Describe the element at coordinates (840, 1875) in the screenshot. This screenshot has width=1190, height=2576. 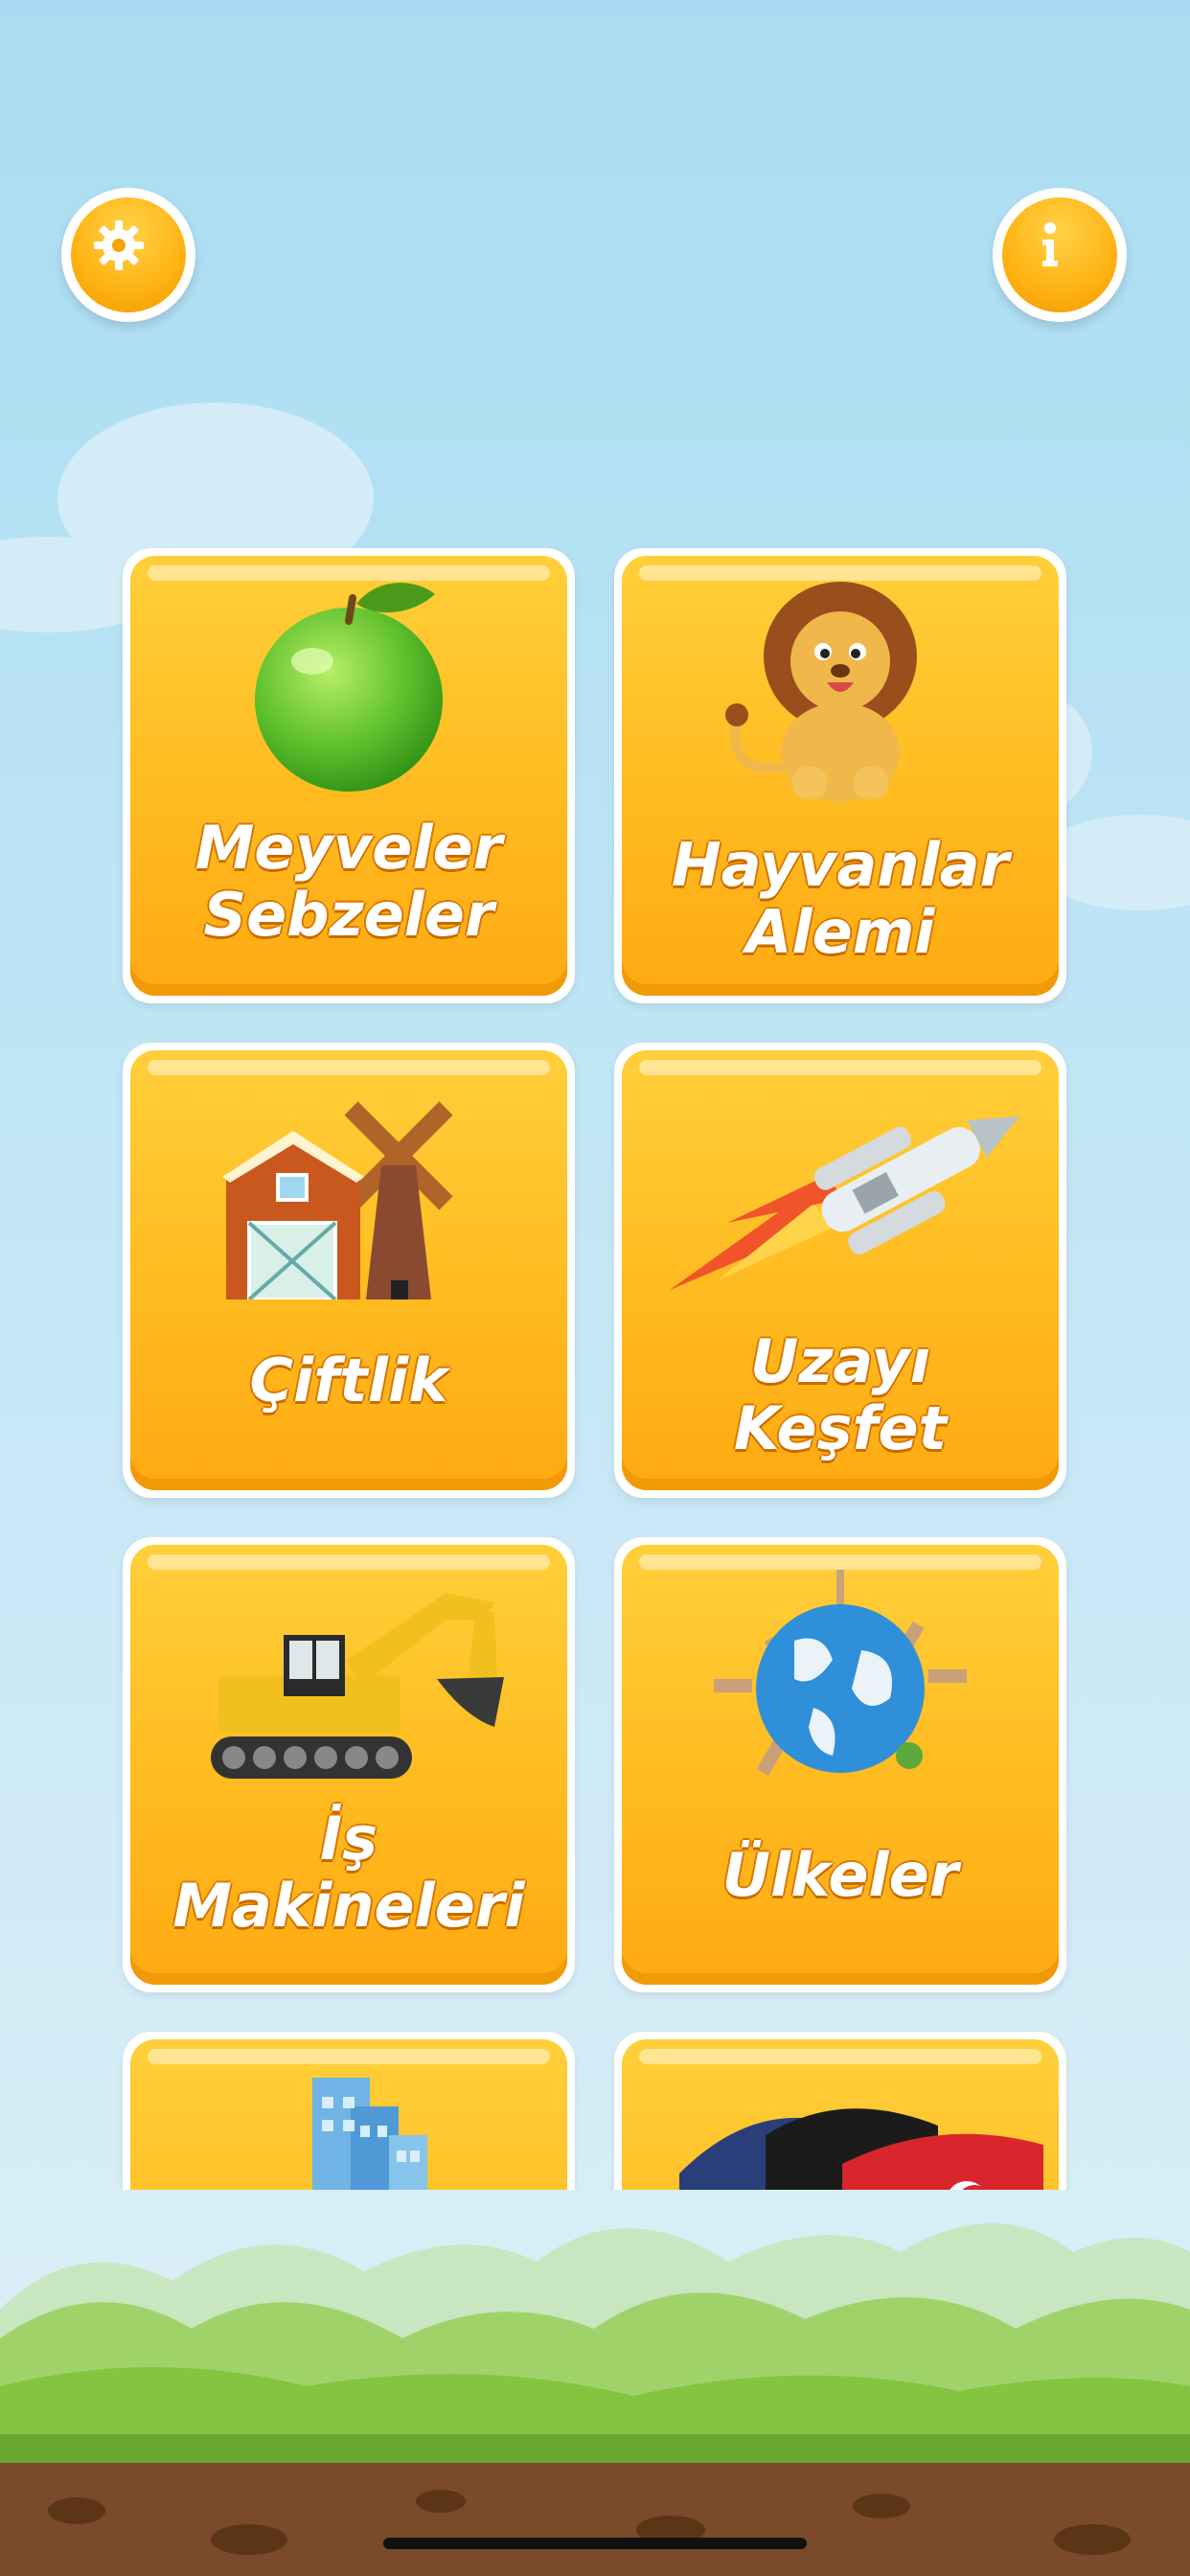
I see `category-label: Ülkeler` at that location.